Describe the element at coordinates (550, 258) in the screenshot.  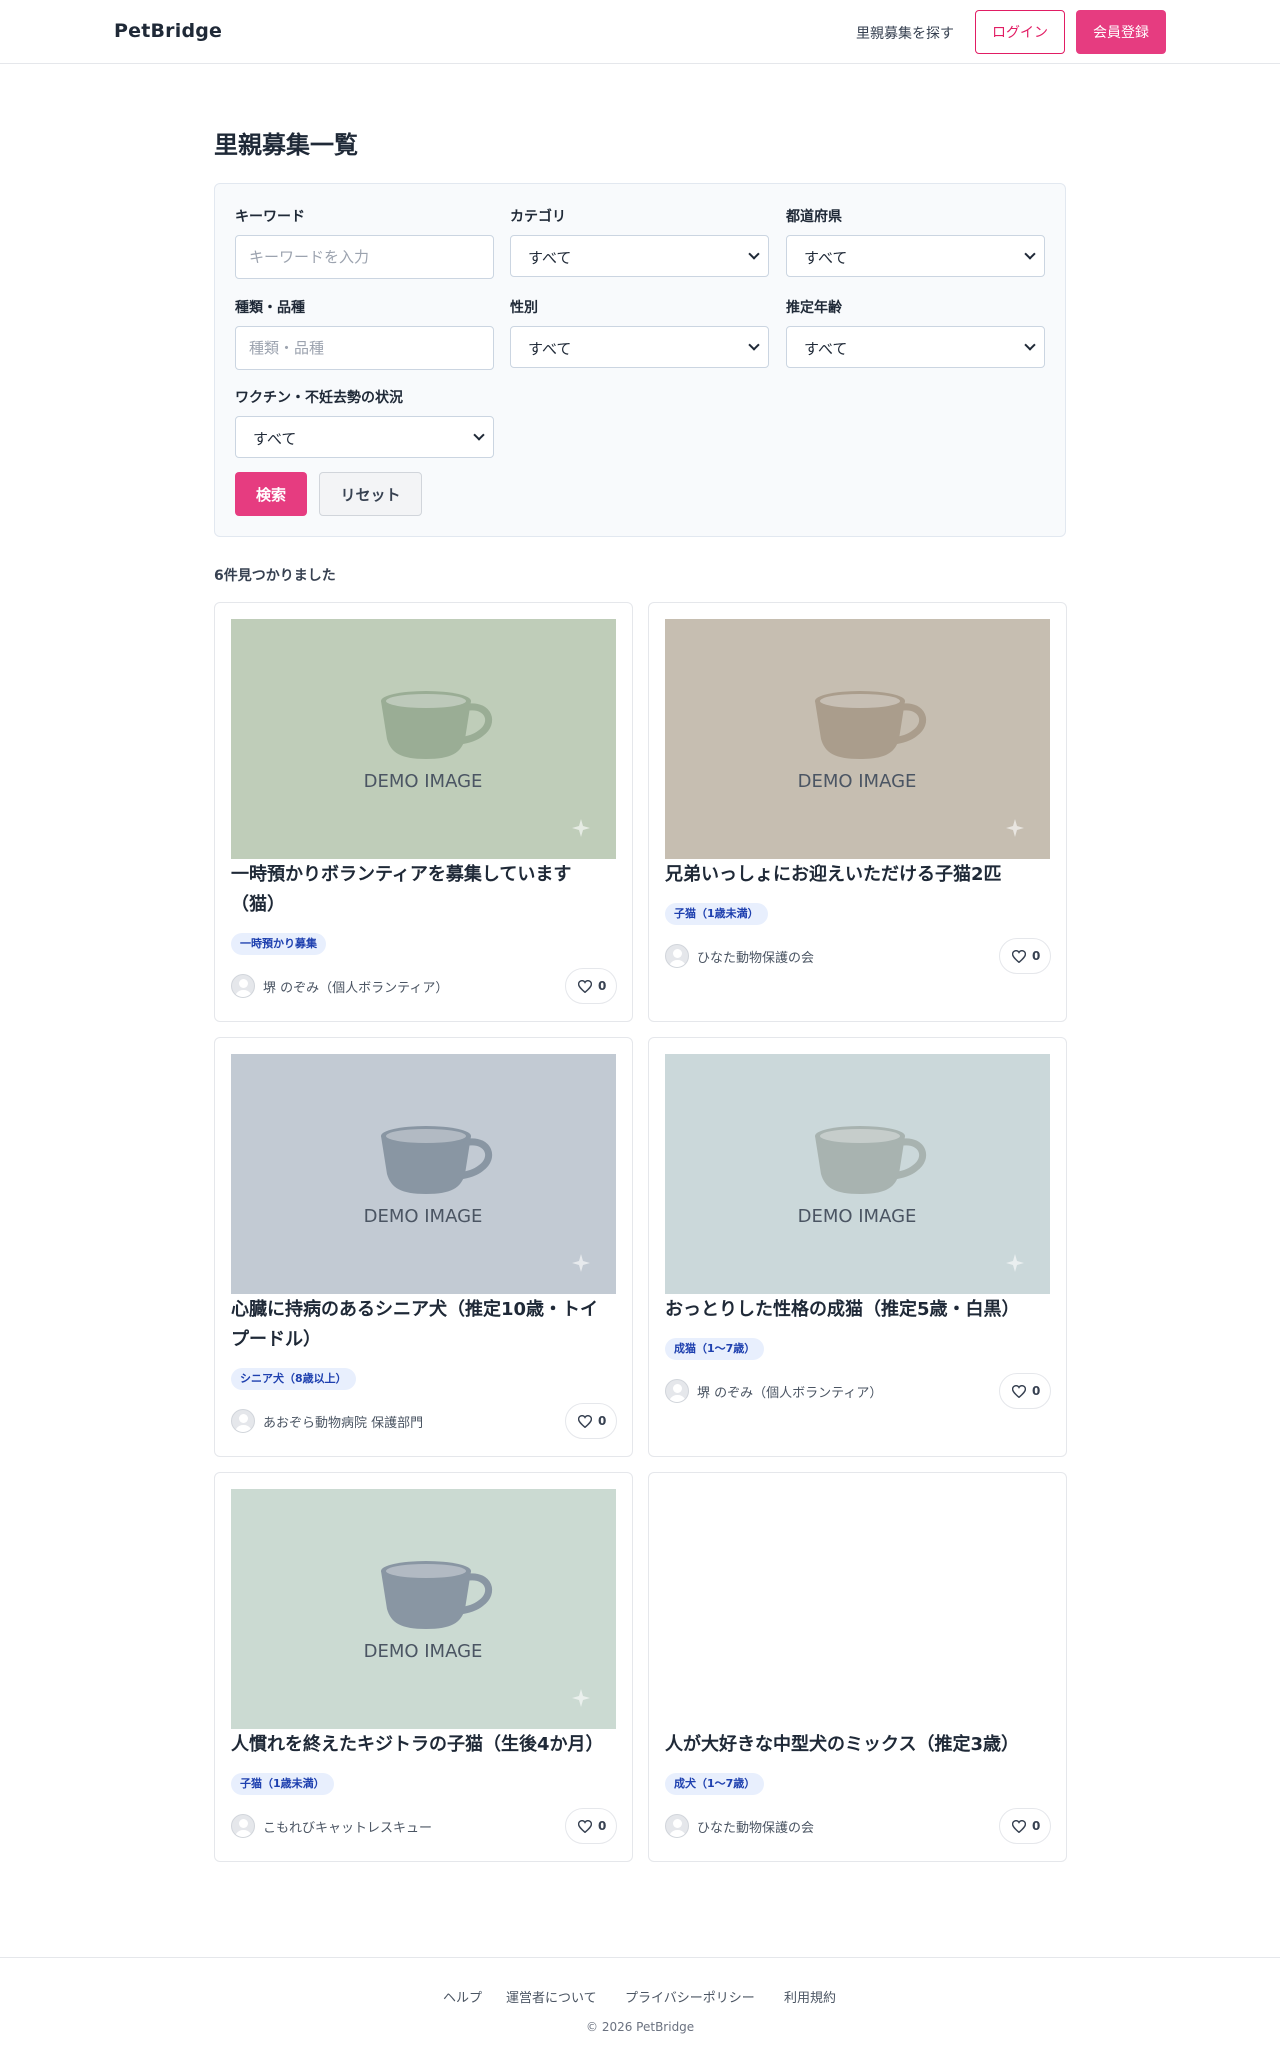
I see `category-select-value: すべて` at that location.